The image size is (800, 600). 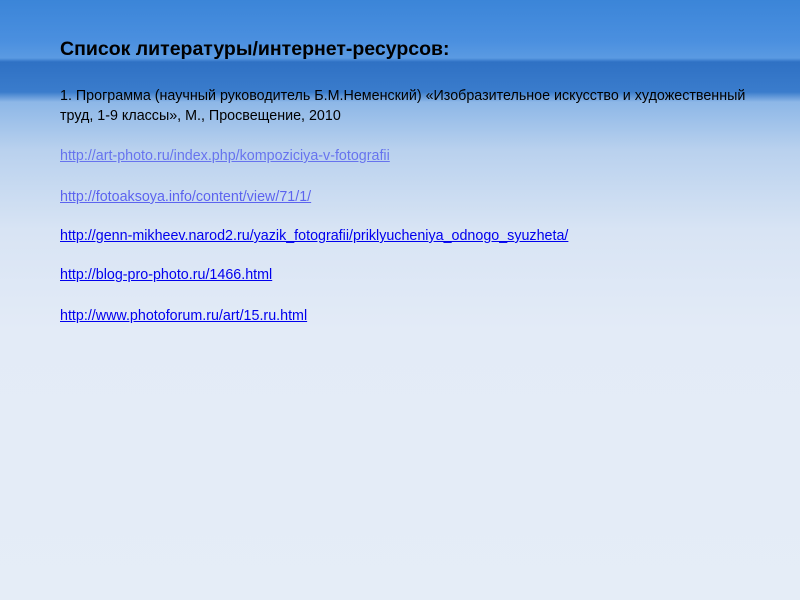 What do you see at coordinates (166, 275) in the screenshot?
I see `link-blog-pro-photo: http://blog-pro-photo.ru/1466.html` at bounding box center [166, 275].